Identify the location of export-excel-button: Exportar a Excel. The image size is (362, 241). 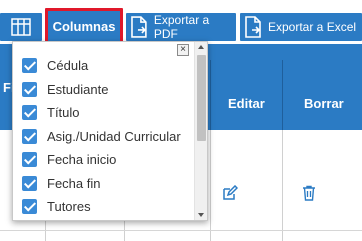
(301, 27).